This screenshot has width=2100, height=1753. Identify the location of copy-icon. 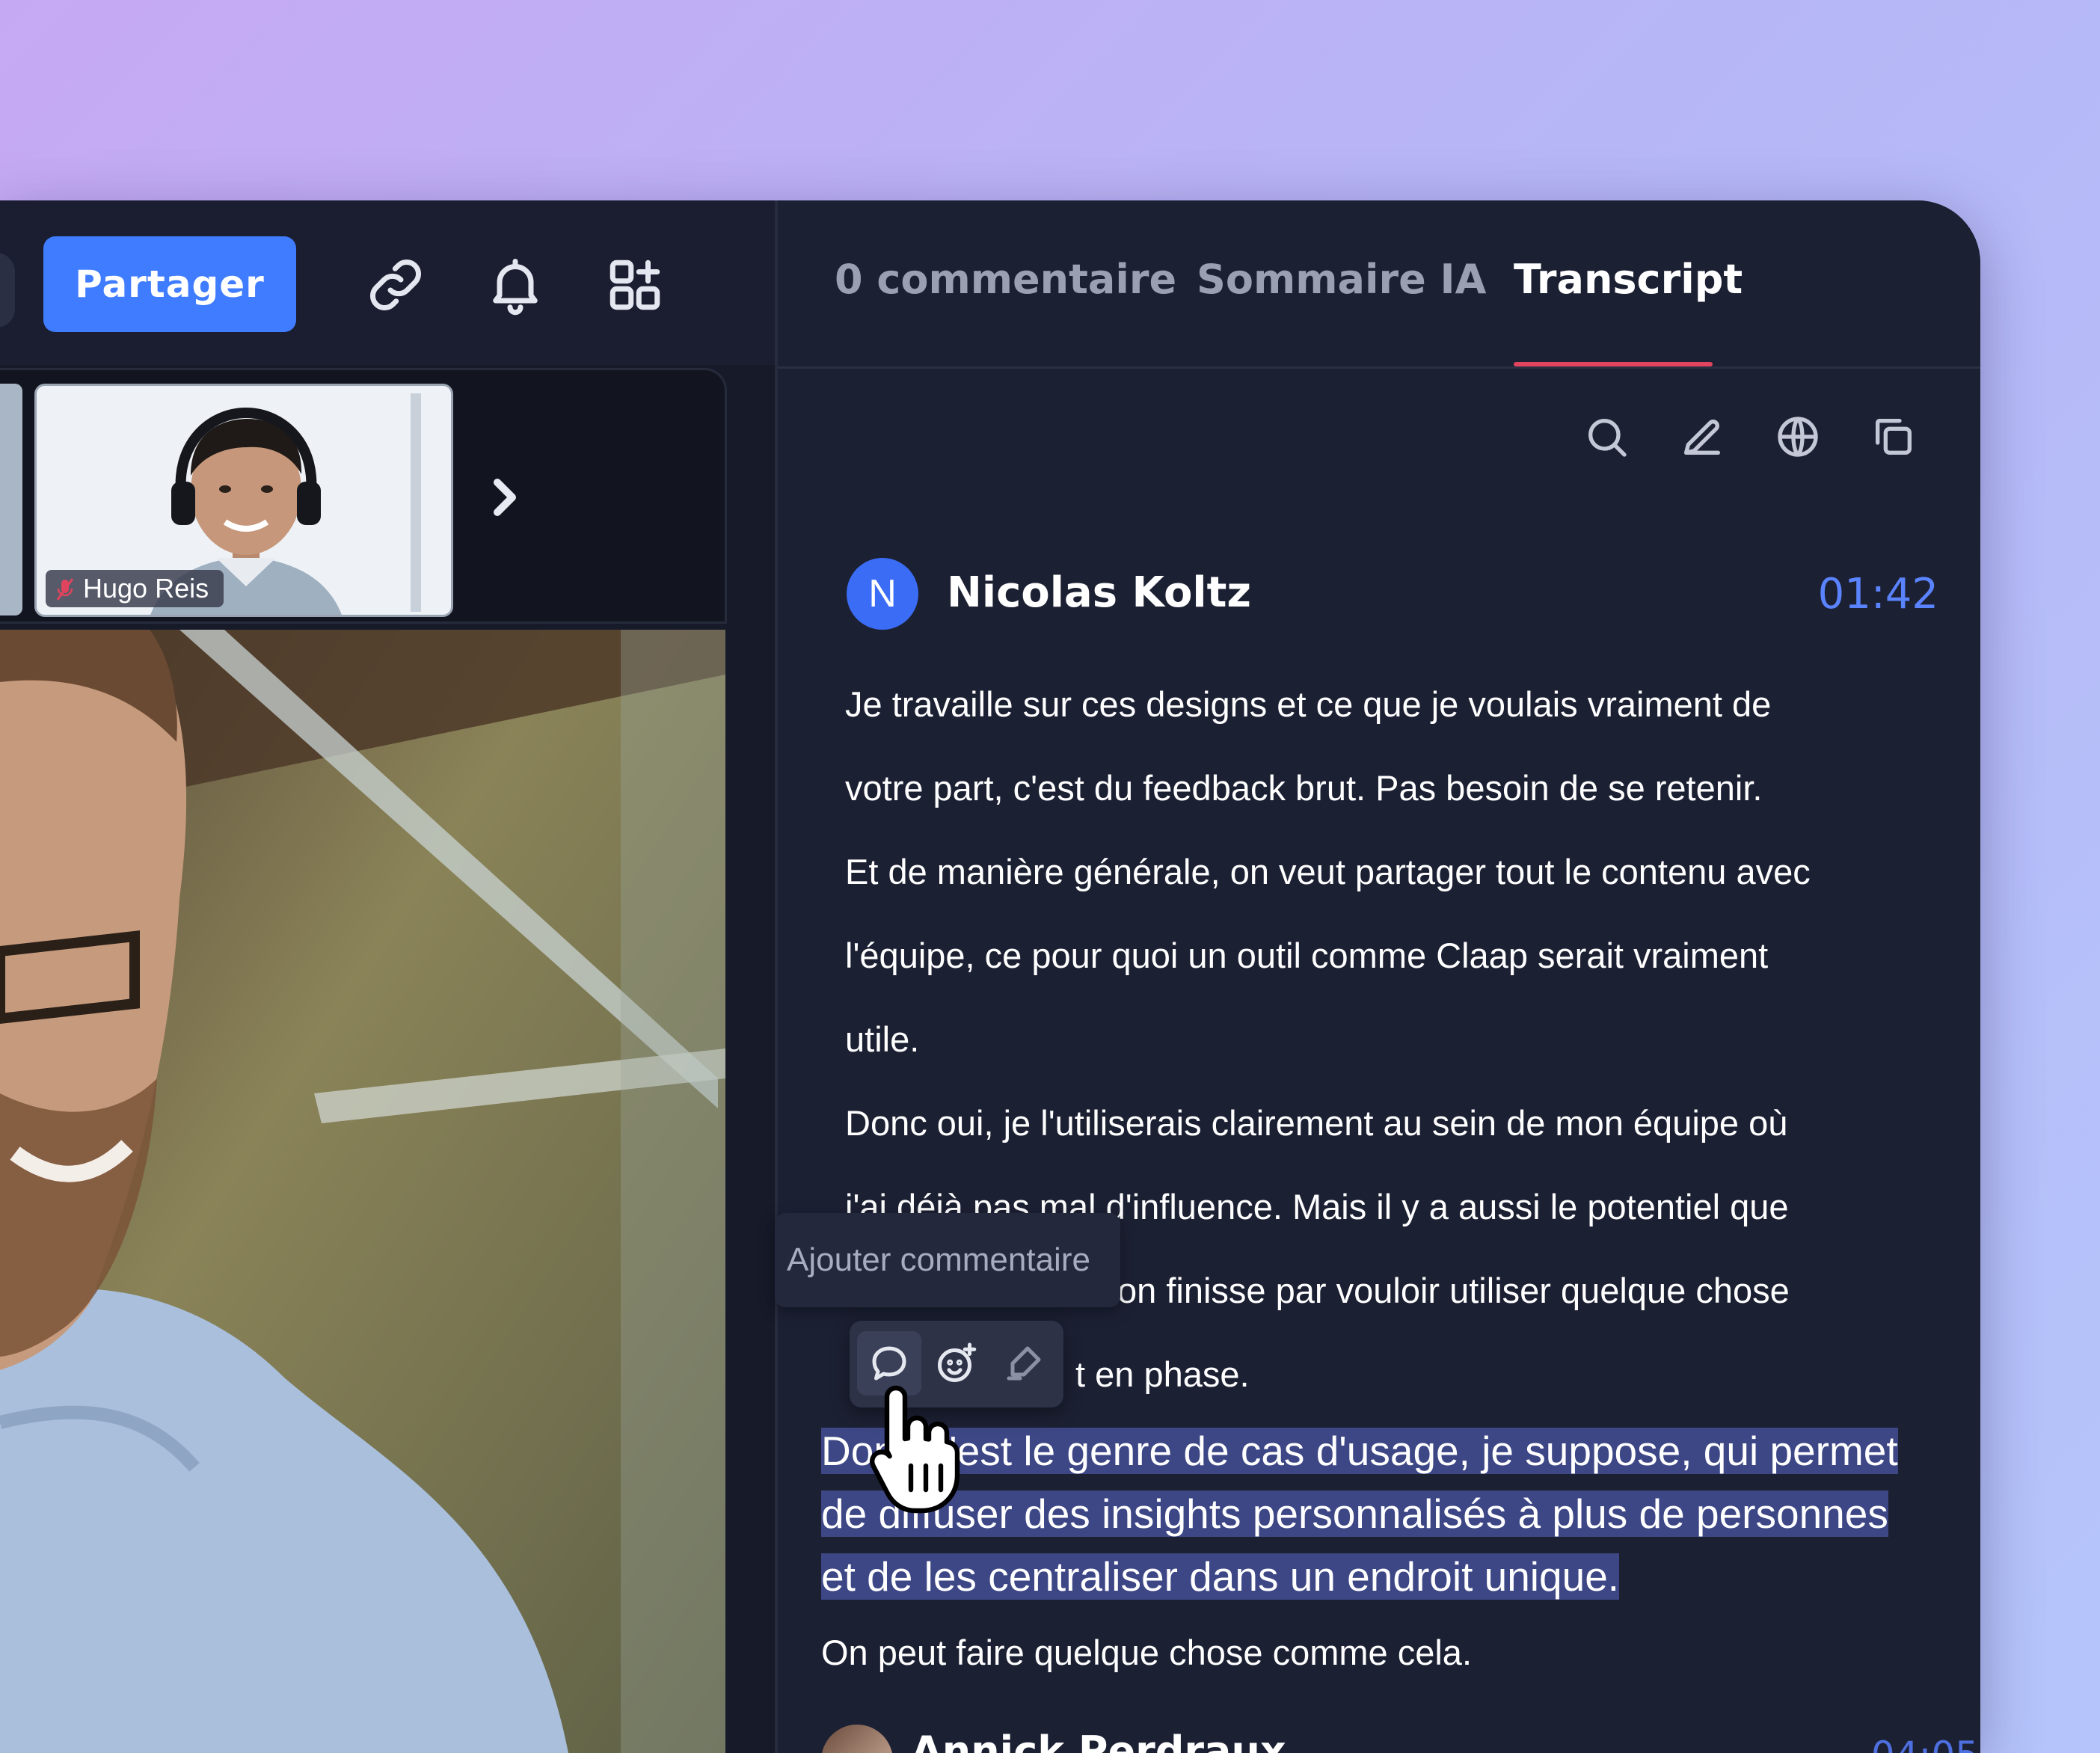
(1894, 437).